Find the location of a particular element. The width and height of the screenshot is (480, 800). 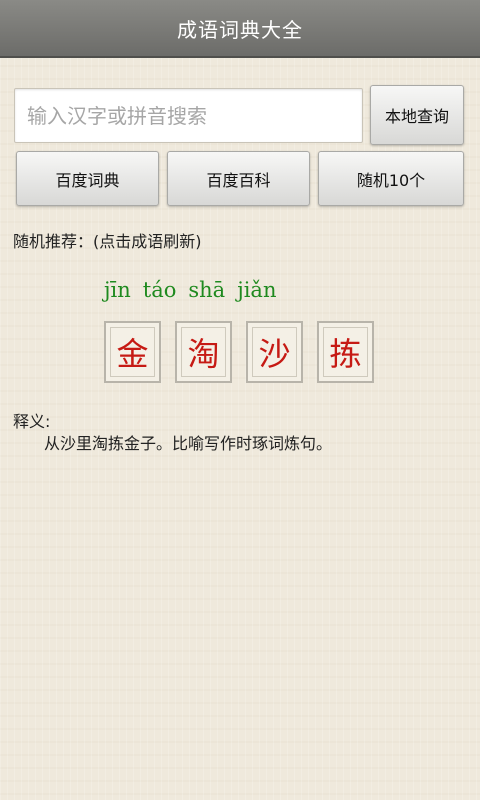

idiom-char-box: 金 is located at coordinates (132, 352).